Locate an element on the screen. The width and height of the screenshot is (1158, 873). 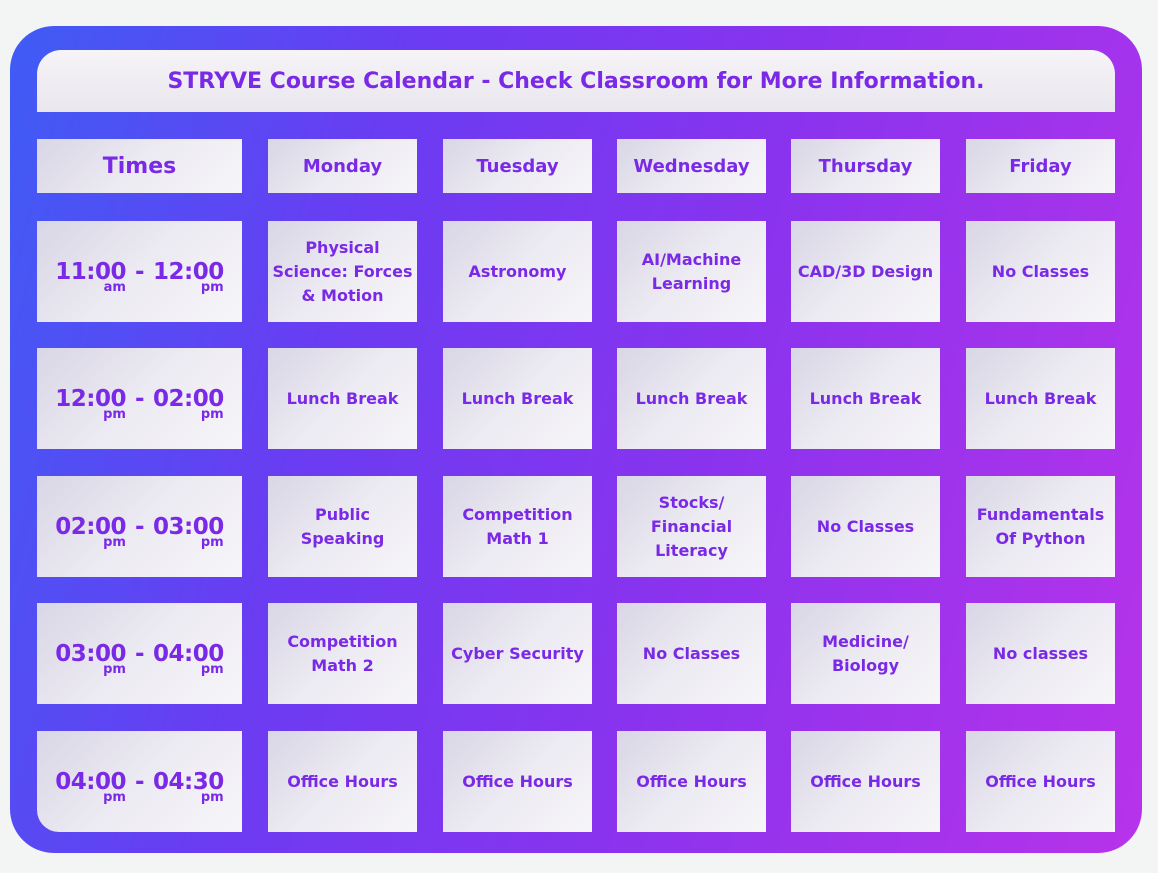
course-cell-wednesday-row-4: Office Hours is located at coordinates (691, 781).